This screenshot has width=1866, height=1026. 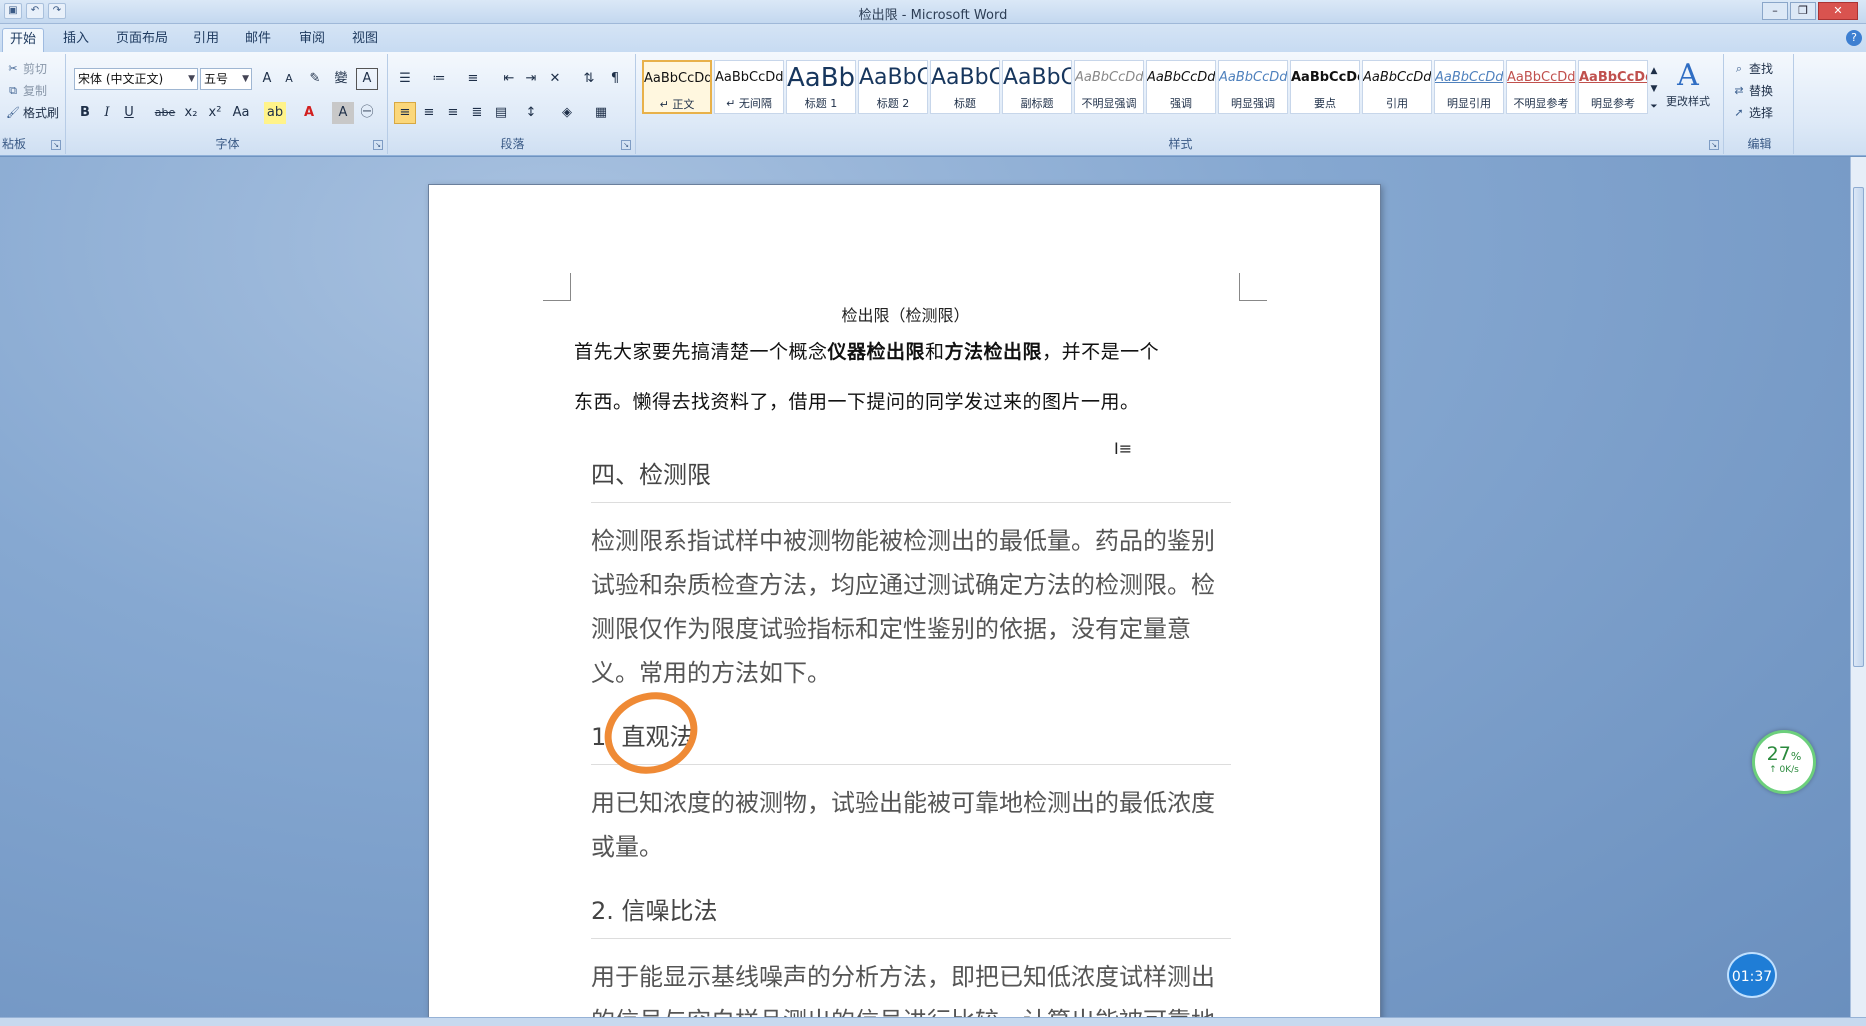 What do you see at coordinates (215, 113) in the screenshot?
I see `superscript-button: x²` at bounding box center [215, 113].